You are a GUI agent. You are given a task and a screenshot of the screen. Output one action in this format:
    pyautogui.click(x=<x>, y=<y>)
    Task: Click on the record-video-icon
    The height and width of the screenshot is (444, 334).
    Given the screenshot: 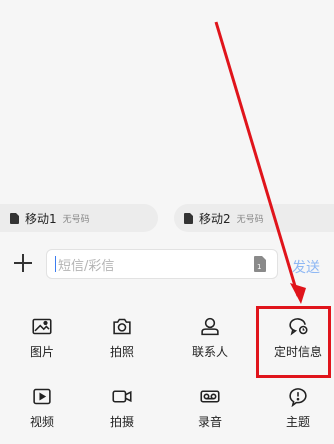 What is the action you would take?
    pyautogui.click(x=122, y=396)
    